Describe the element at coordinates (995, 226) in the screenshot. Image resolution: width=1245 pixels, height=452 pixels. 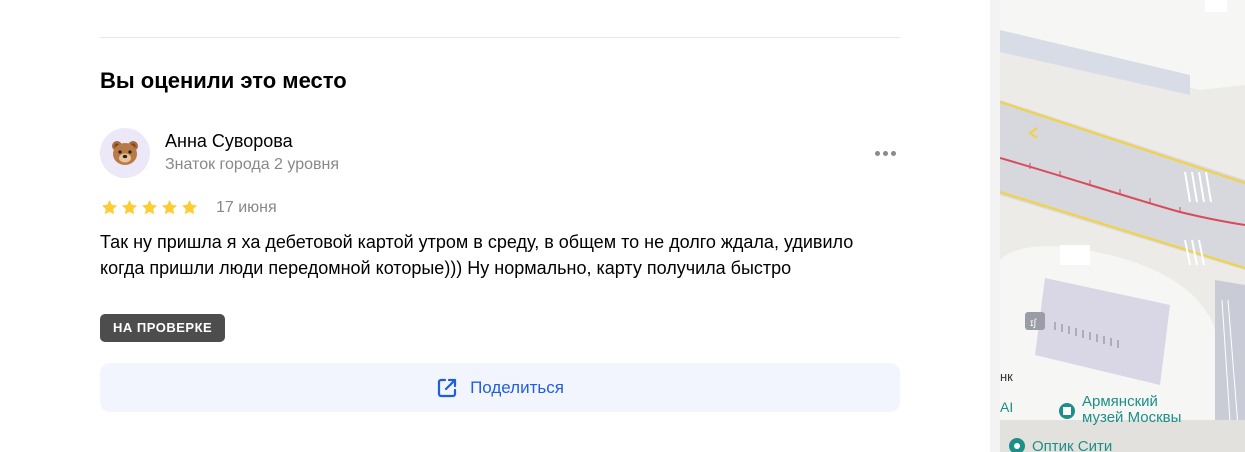
I see `panel-gutter` at that location.